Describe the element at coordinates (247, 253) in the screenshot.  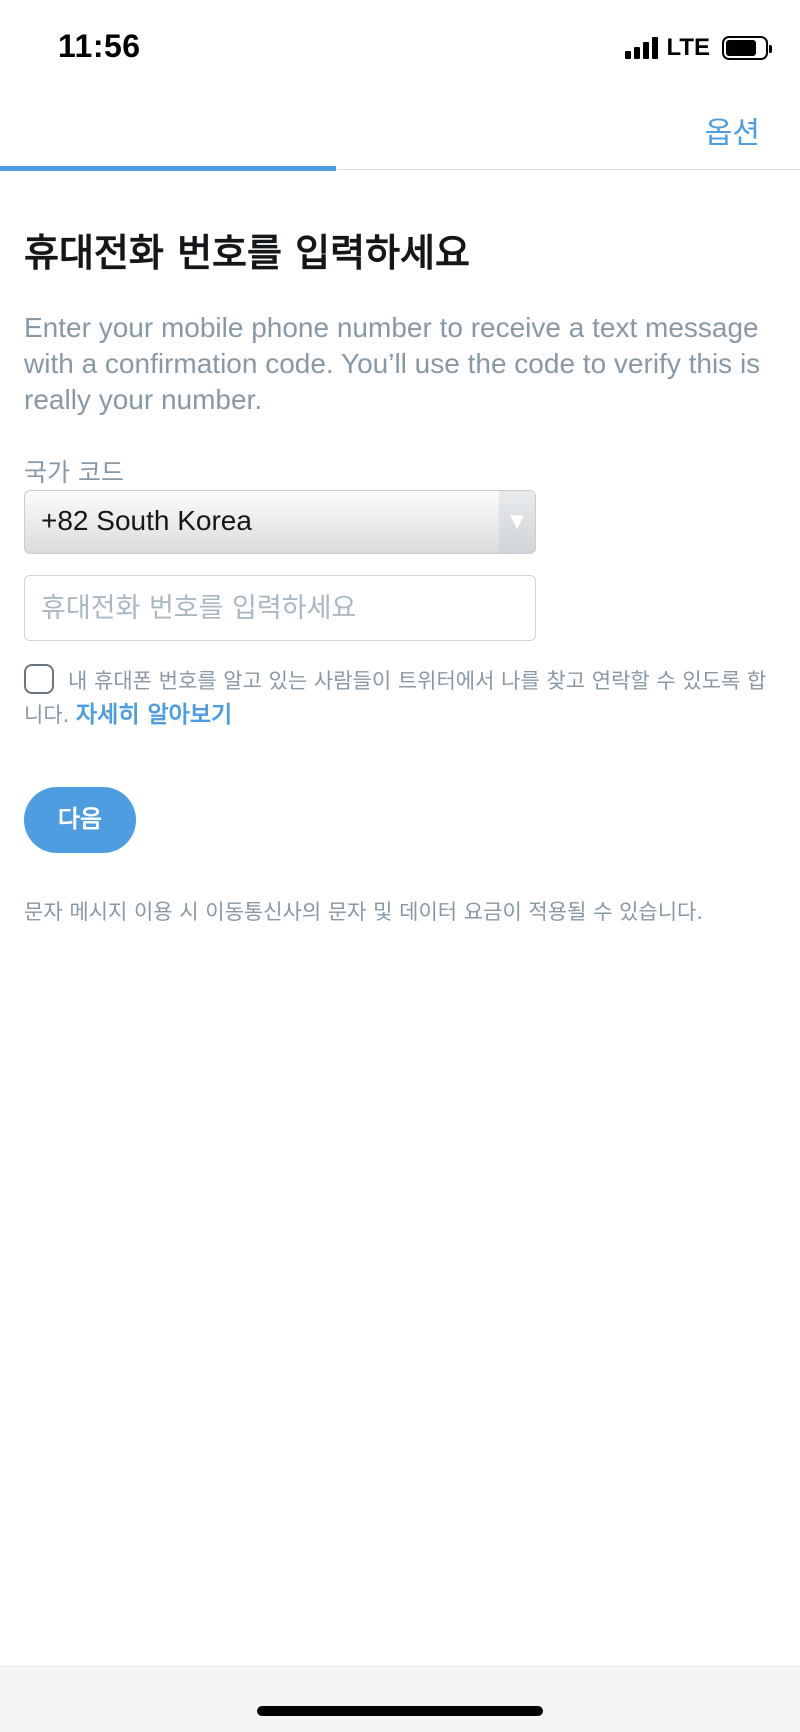
I see `page-title: 휴대전화 번호를 입력하세요` at that location.